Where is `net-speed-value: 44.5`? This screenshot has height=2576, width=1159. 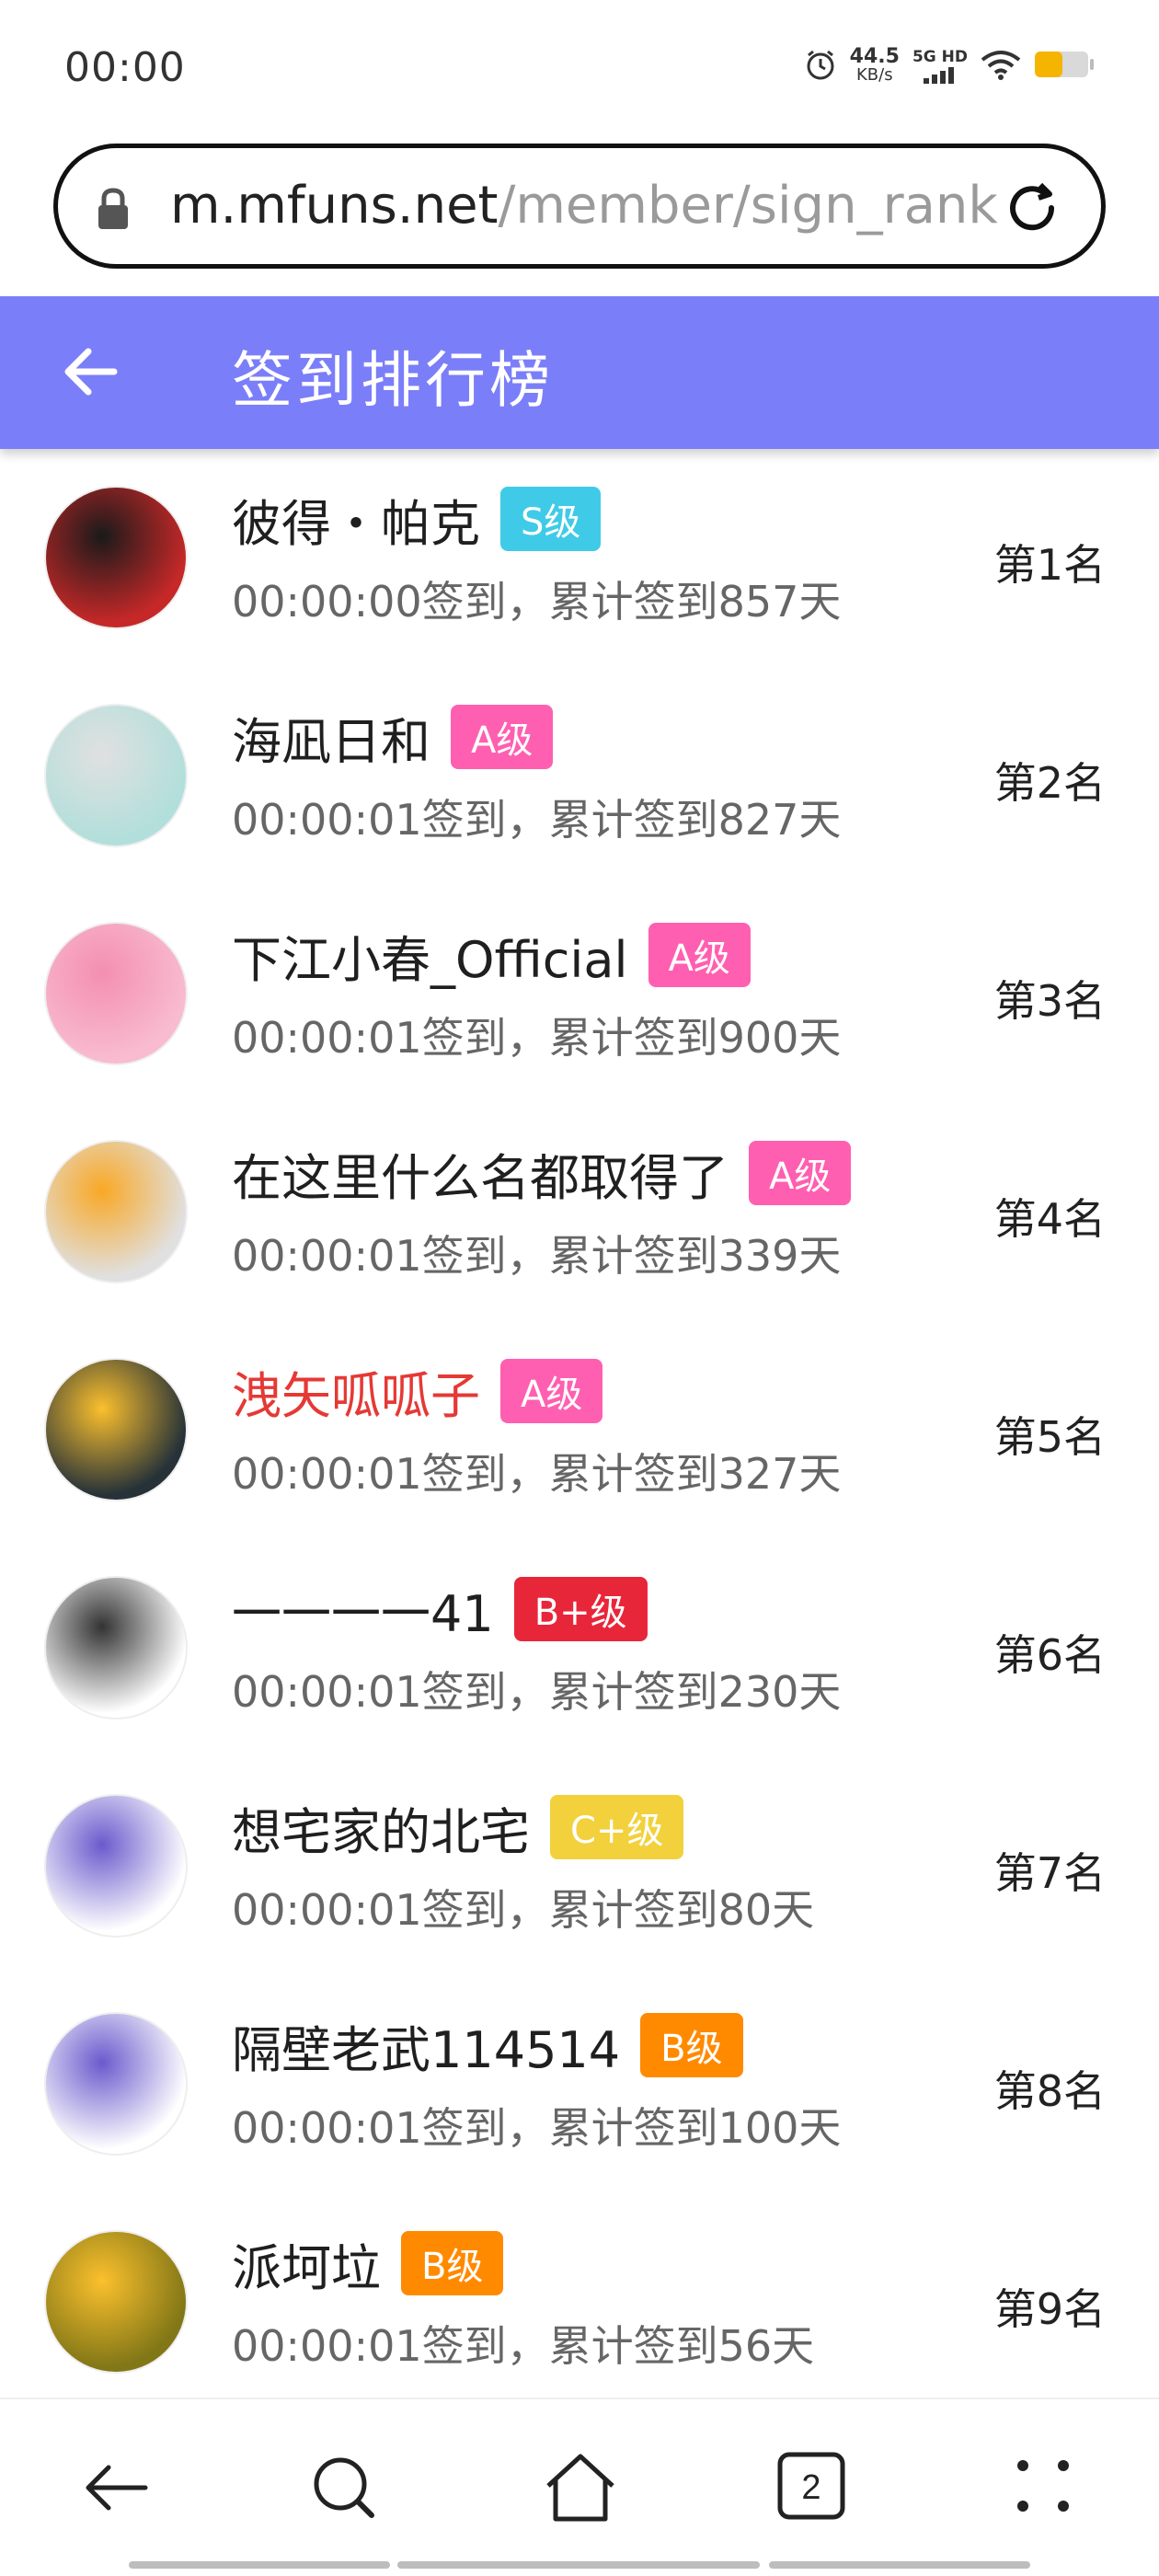
net-speed-value: 44.5 is located at coordinates (874, 56).